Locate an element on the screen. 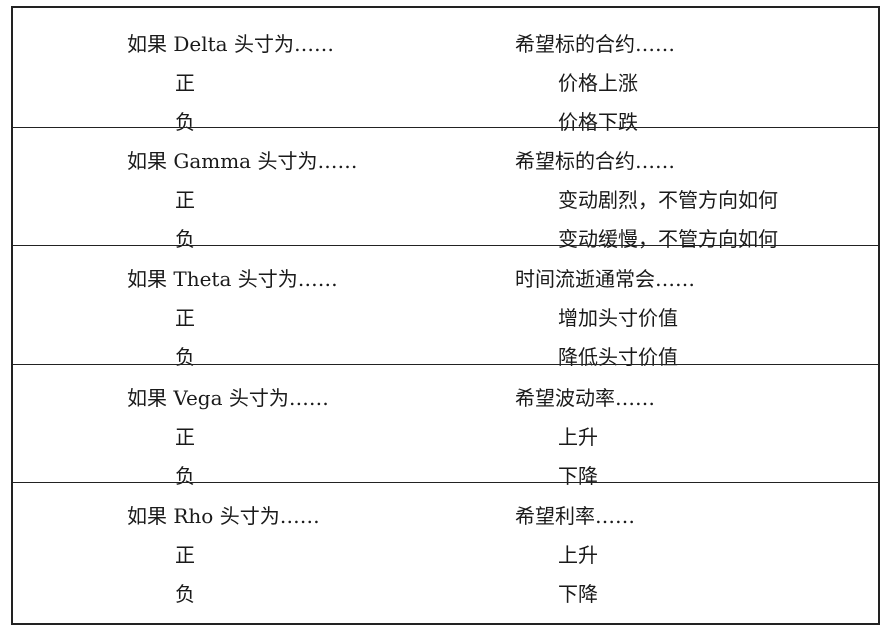 This screenshot has width=891, height=631. positive-value: 增加头寸价值 is located at coordinates (618, 318).